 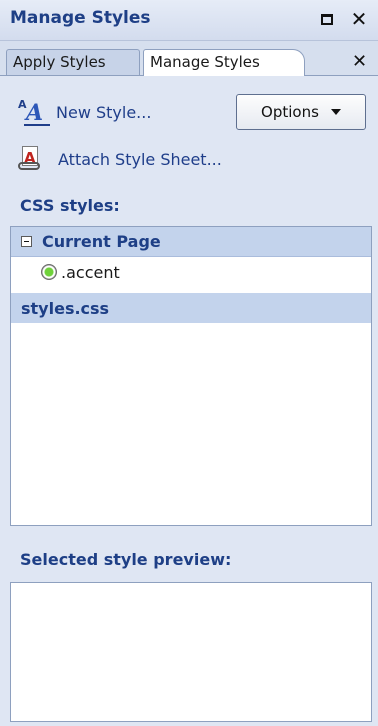 What do you see at coordinates (49, 272) in the screenshot?
I see `style-rule-icon` at bounding box center [49, 272].